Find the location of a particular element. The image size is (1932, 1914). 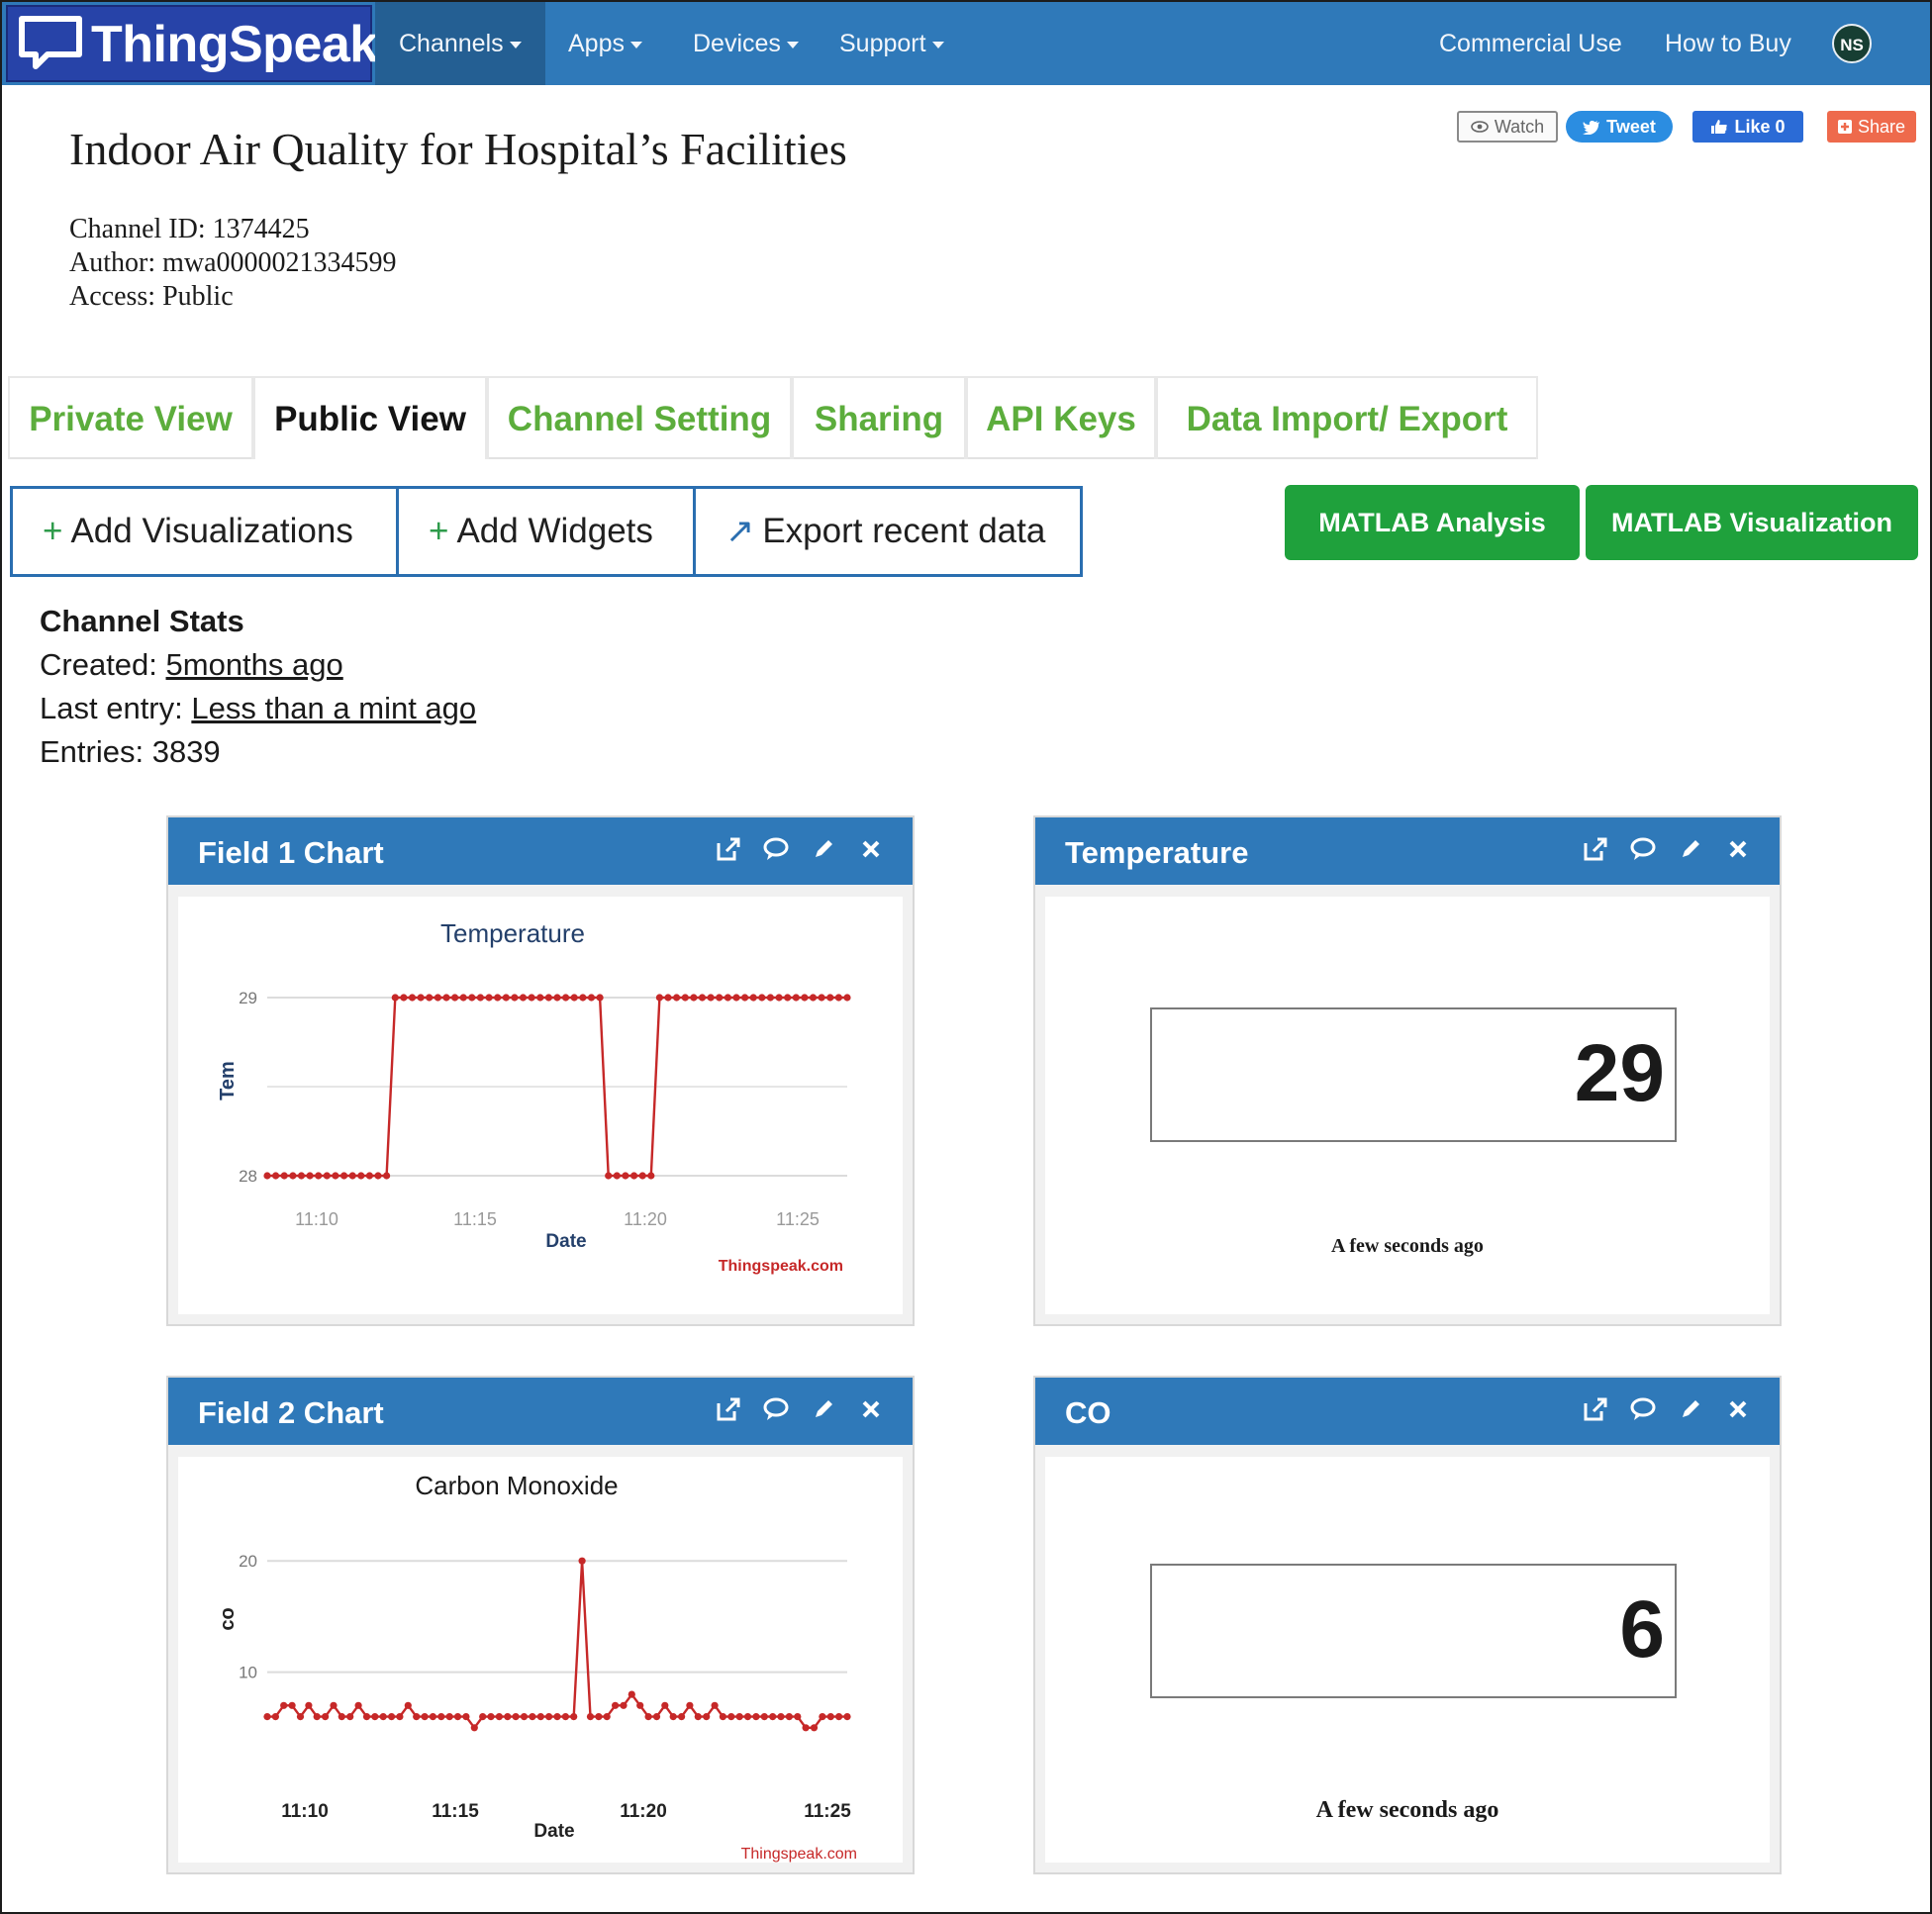

watch-button: Watch is located at coordinates (1507, 127).